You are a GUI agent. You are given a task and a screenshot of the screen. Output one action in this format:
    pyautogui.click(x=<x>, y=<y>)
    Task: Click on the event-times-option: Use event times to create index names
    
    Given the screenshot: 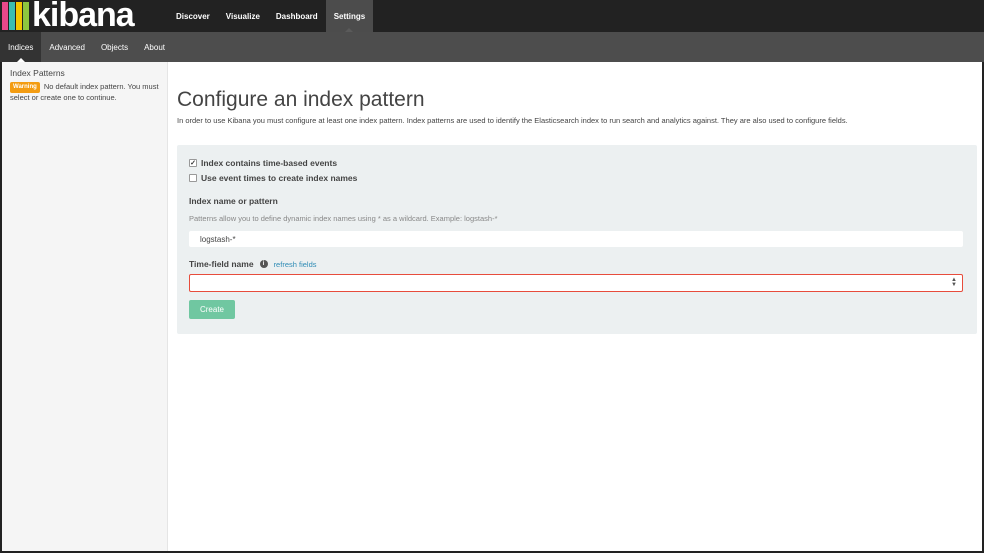 What is the action you would take?
    pyautogui.click(x=577, y=178)
    